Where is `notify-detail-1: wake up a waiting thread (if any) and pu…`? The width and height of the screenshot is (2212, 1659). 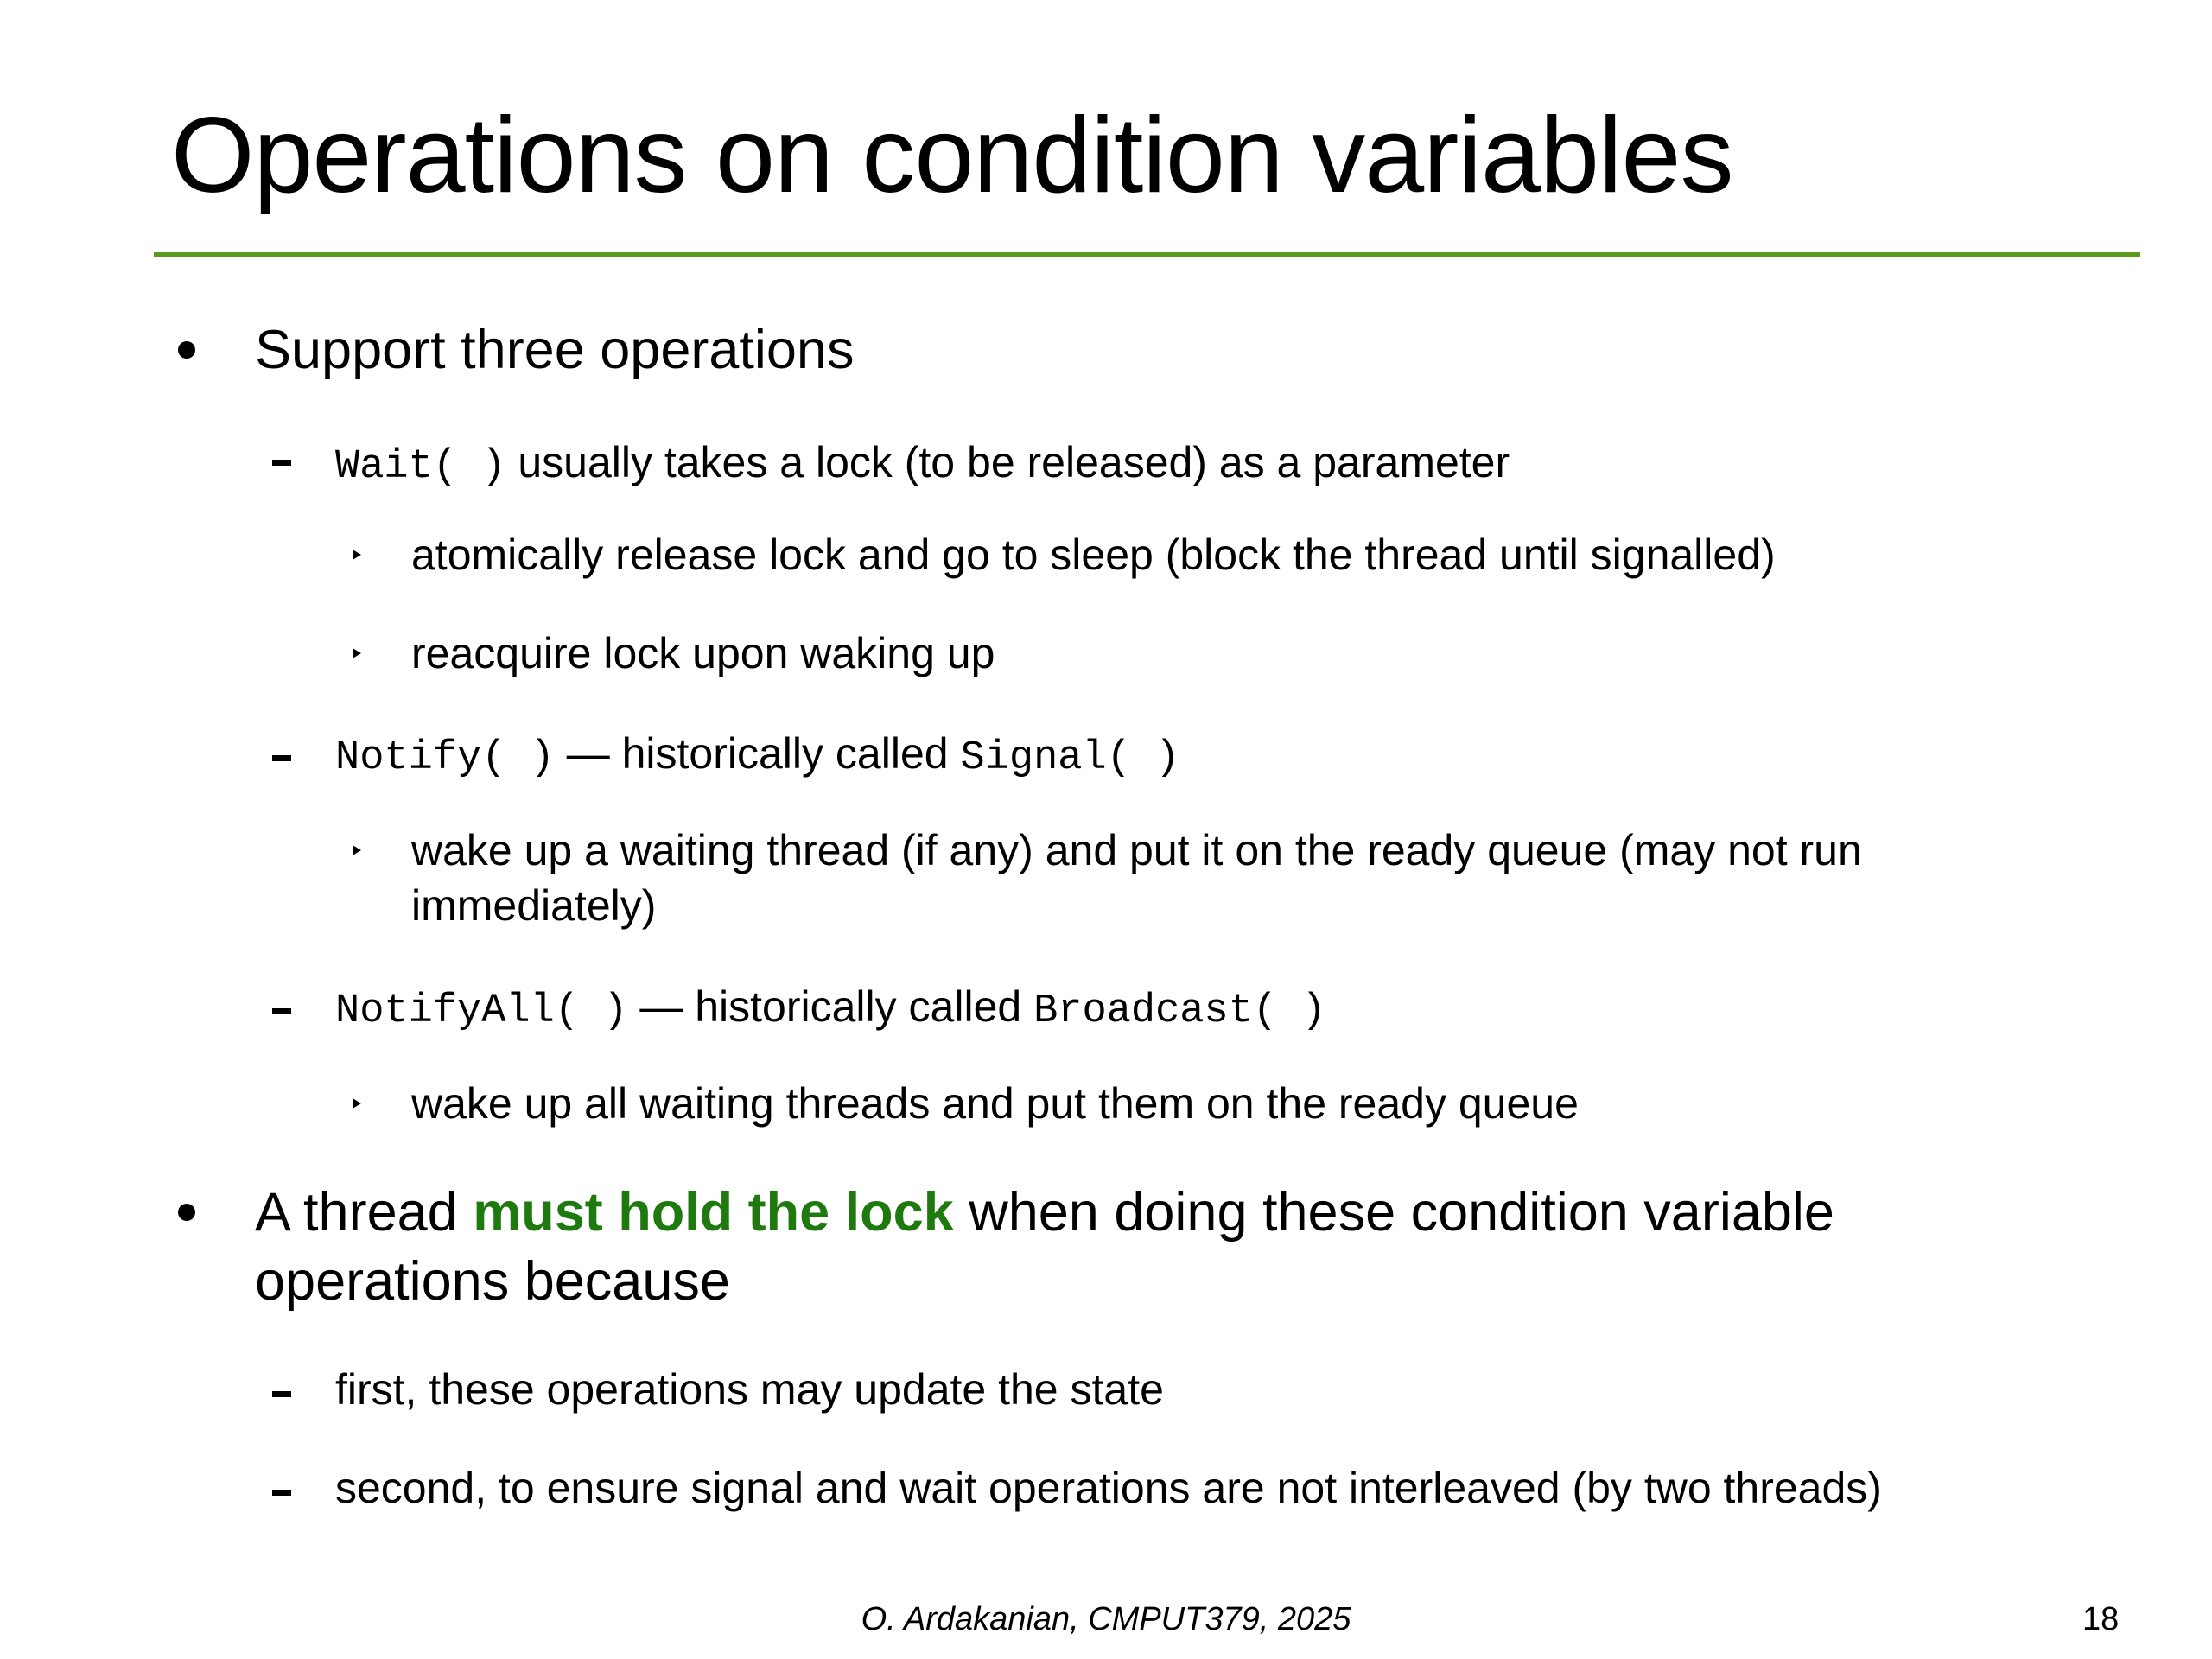 notify-detail-1: wake up a waiting thread (if any) and pu… is located at coordinates (1136, 850).